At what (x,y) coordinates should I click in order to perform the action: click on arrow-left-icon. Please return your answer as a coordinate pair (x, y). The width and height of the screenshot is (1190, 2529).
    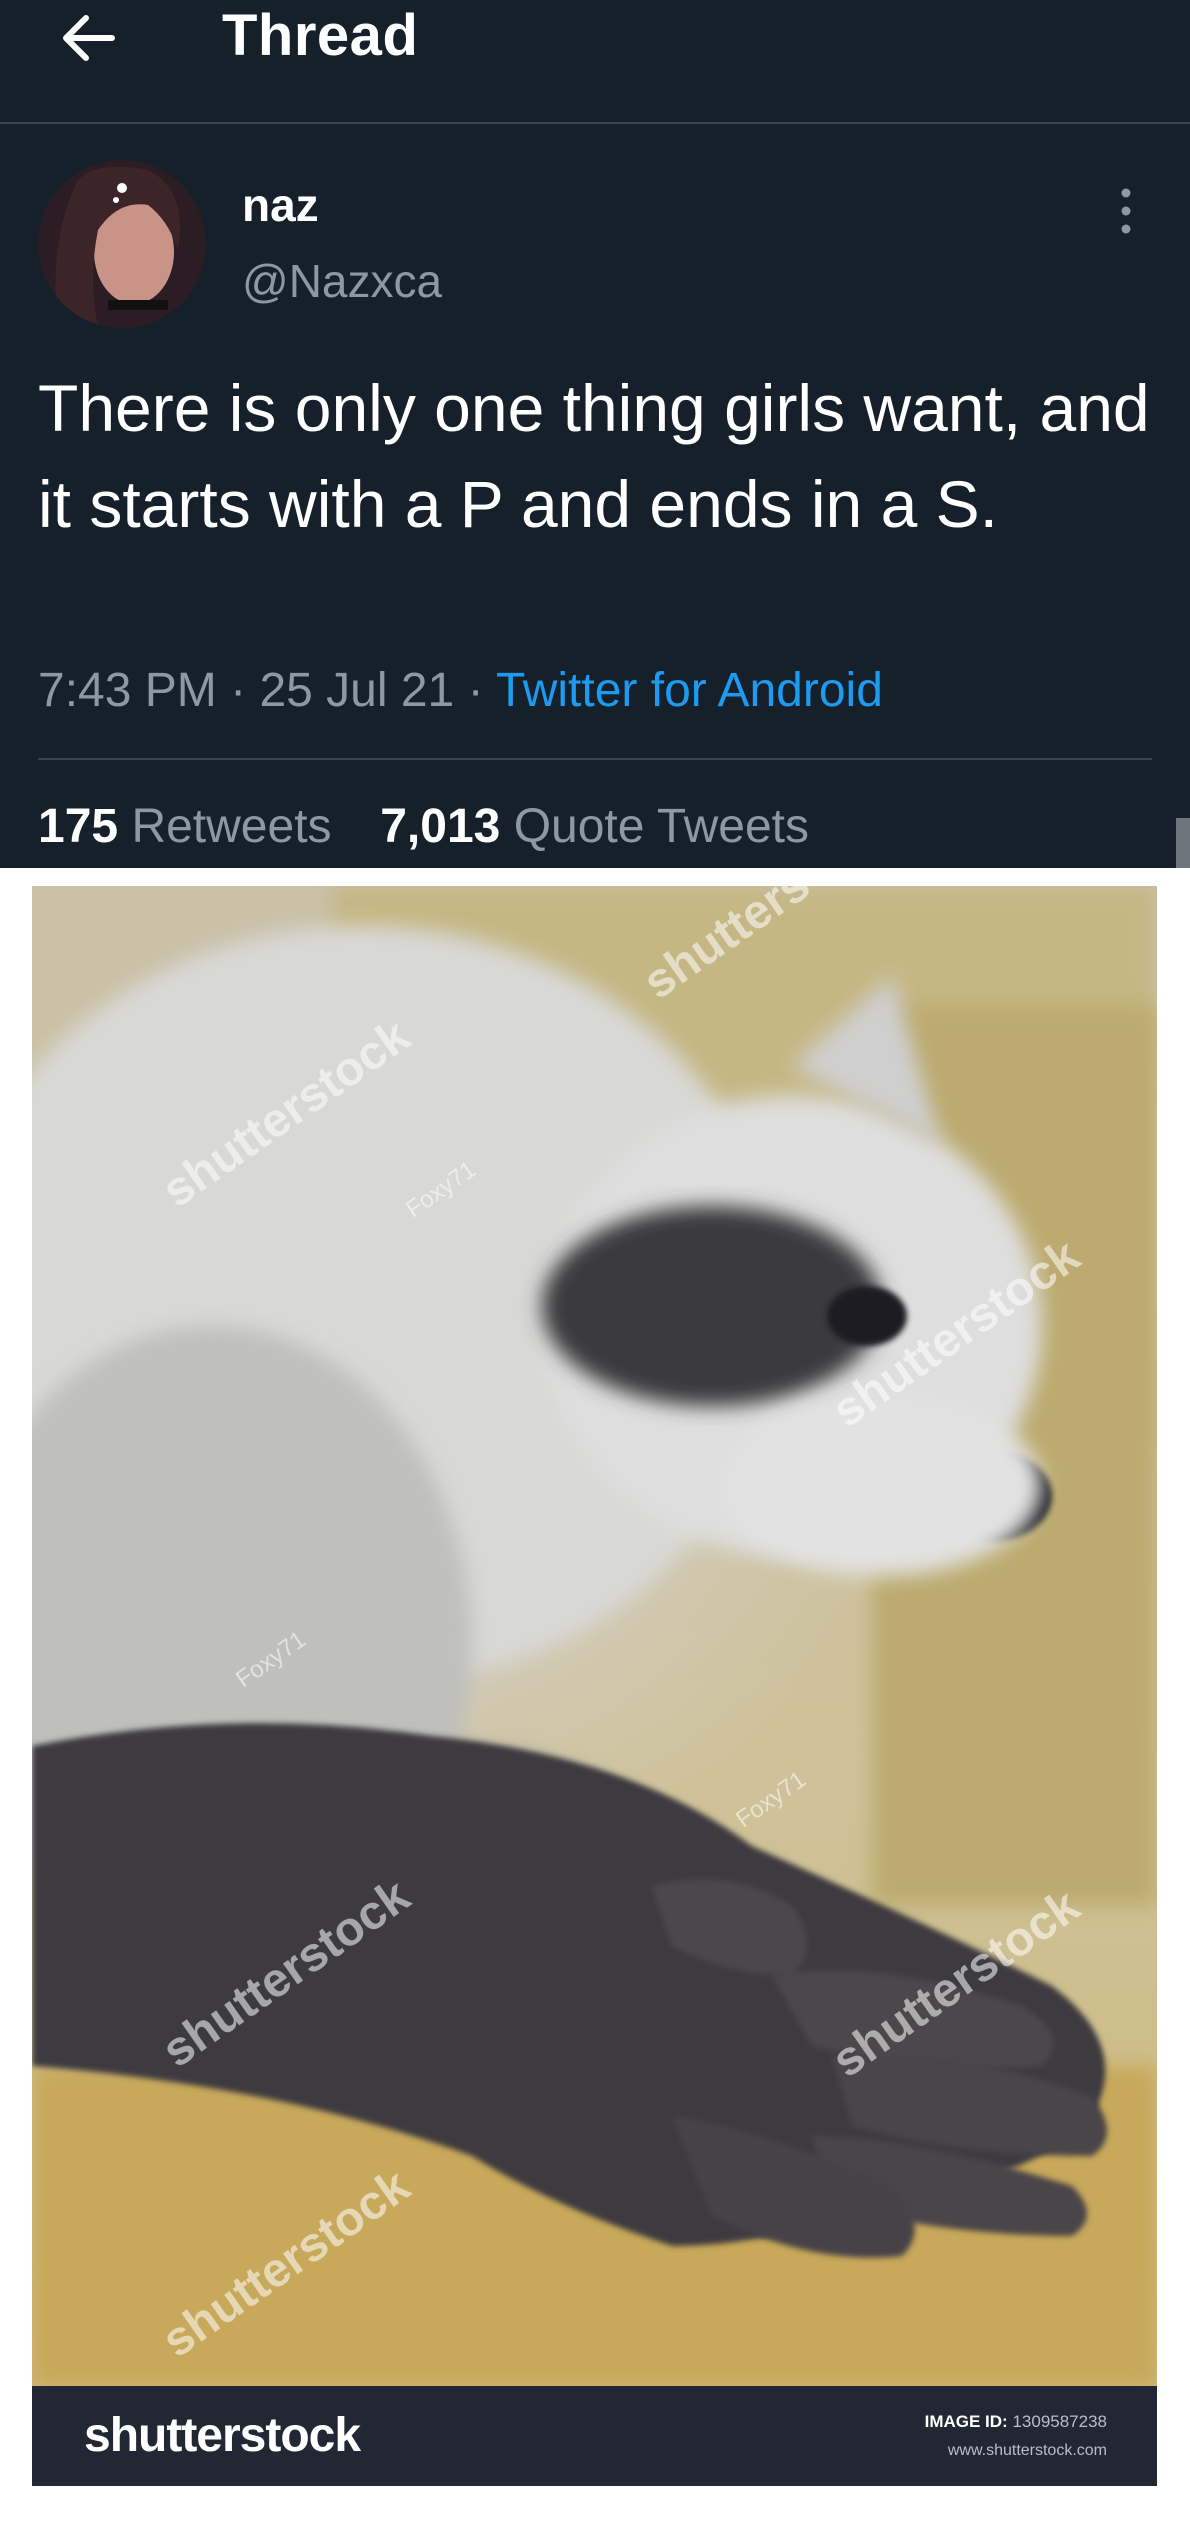
    Looking at the image, I should click on (89, 38).